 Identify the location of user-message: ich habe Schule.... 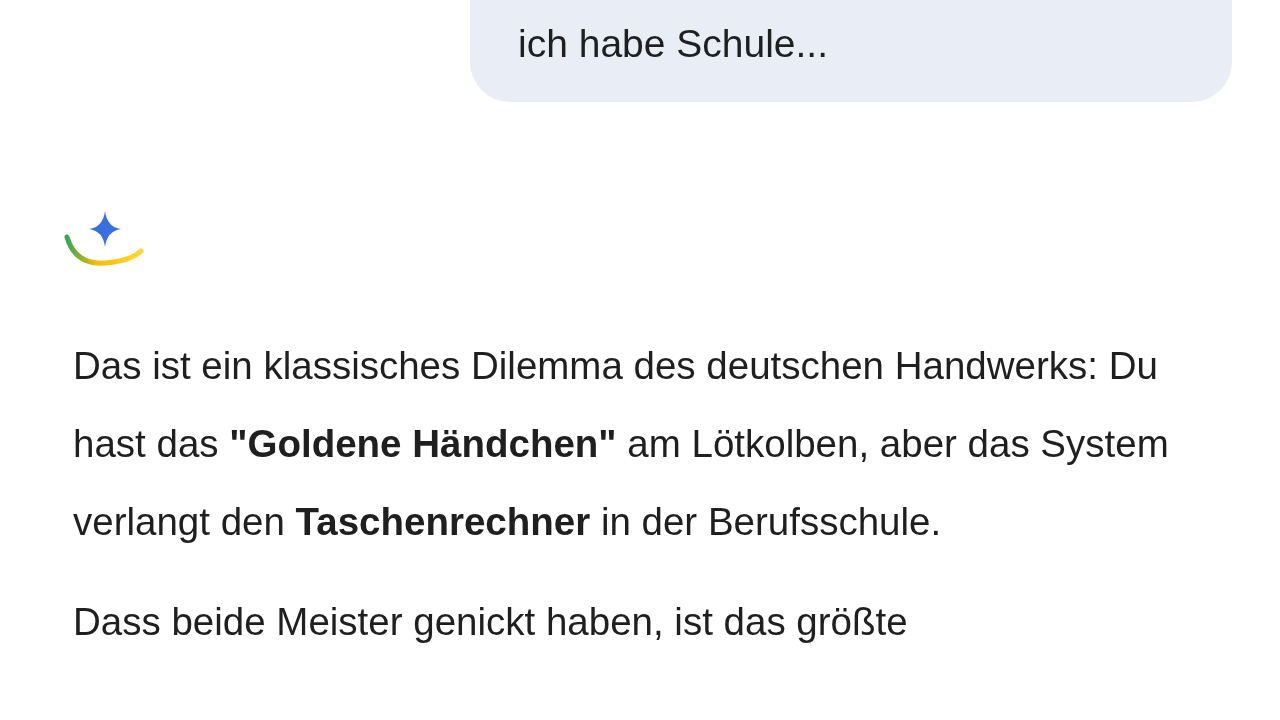
(851, 51).